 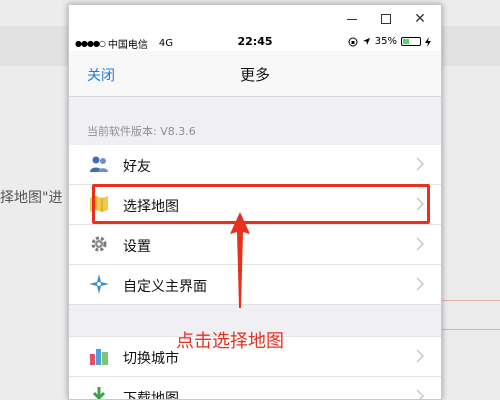 I want to click on lock-rotation-icon, so click(x=353, y=41).